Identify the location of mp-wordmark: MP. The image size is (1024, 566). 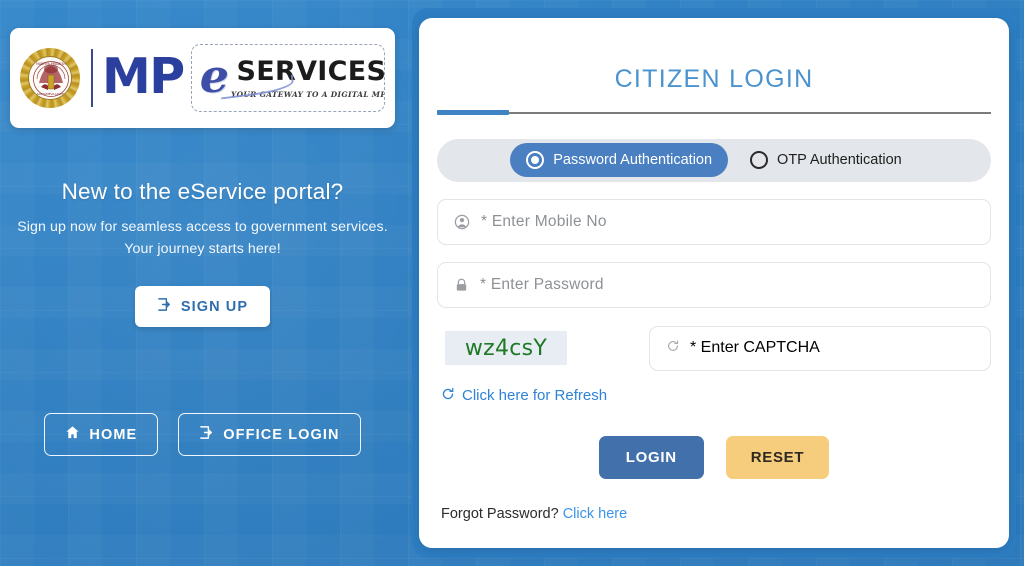
(143, 76).